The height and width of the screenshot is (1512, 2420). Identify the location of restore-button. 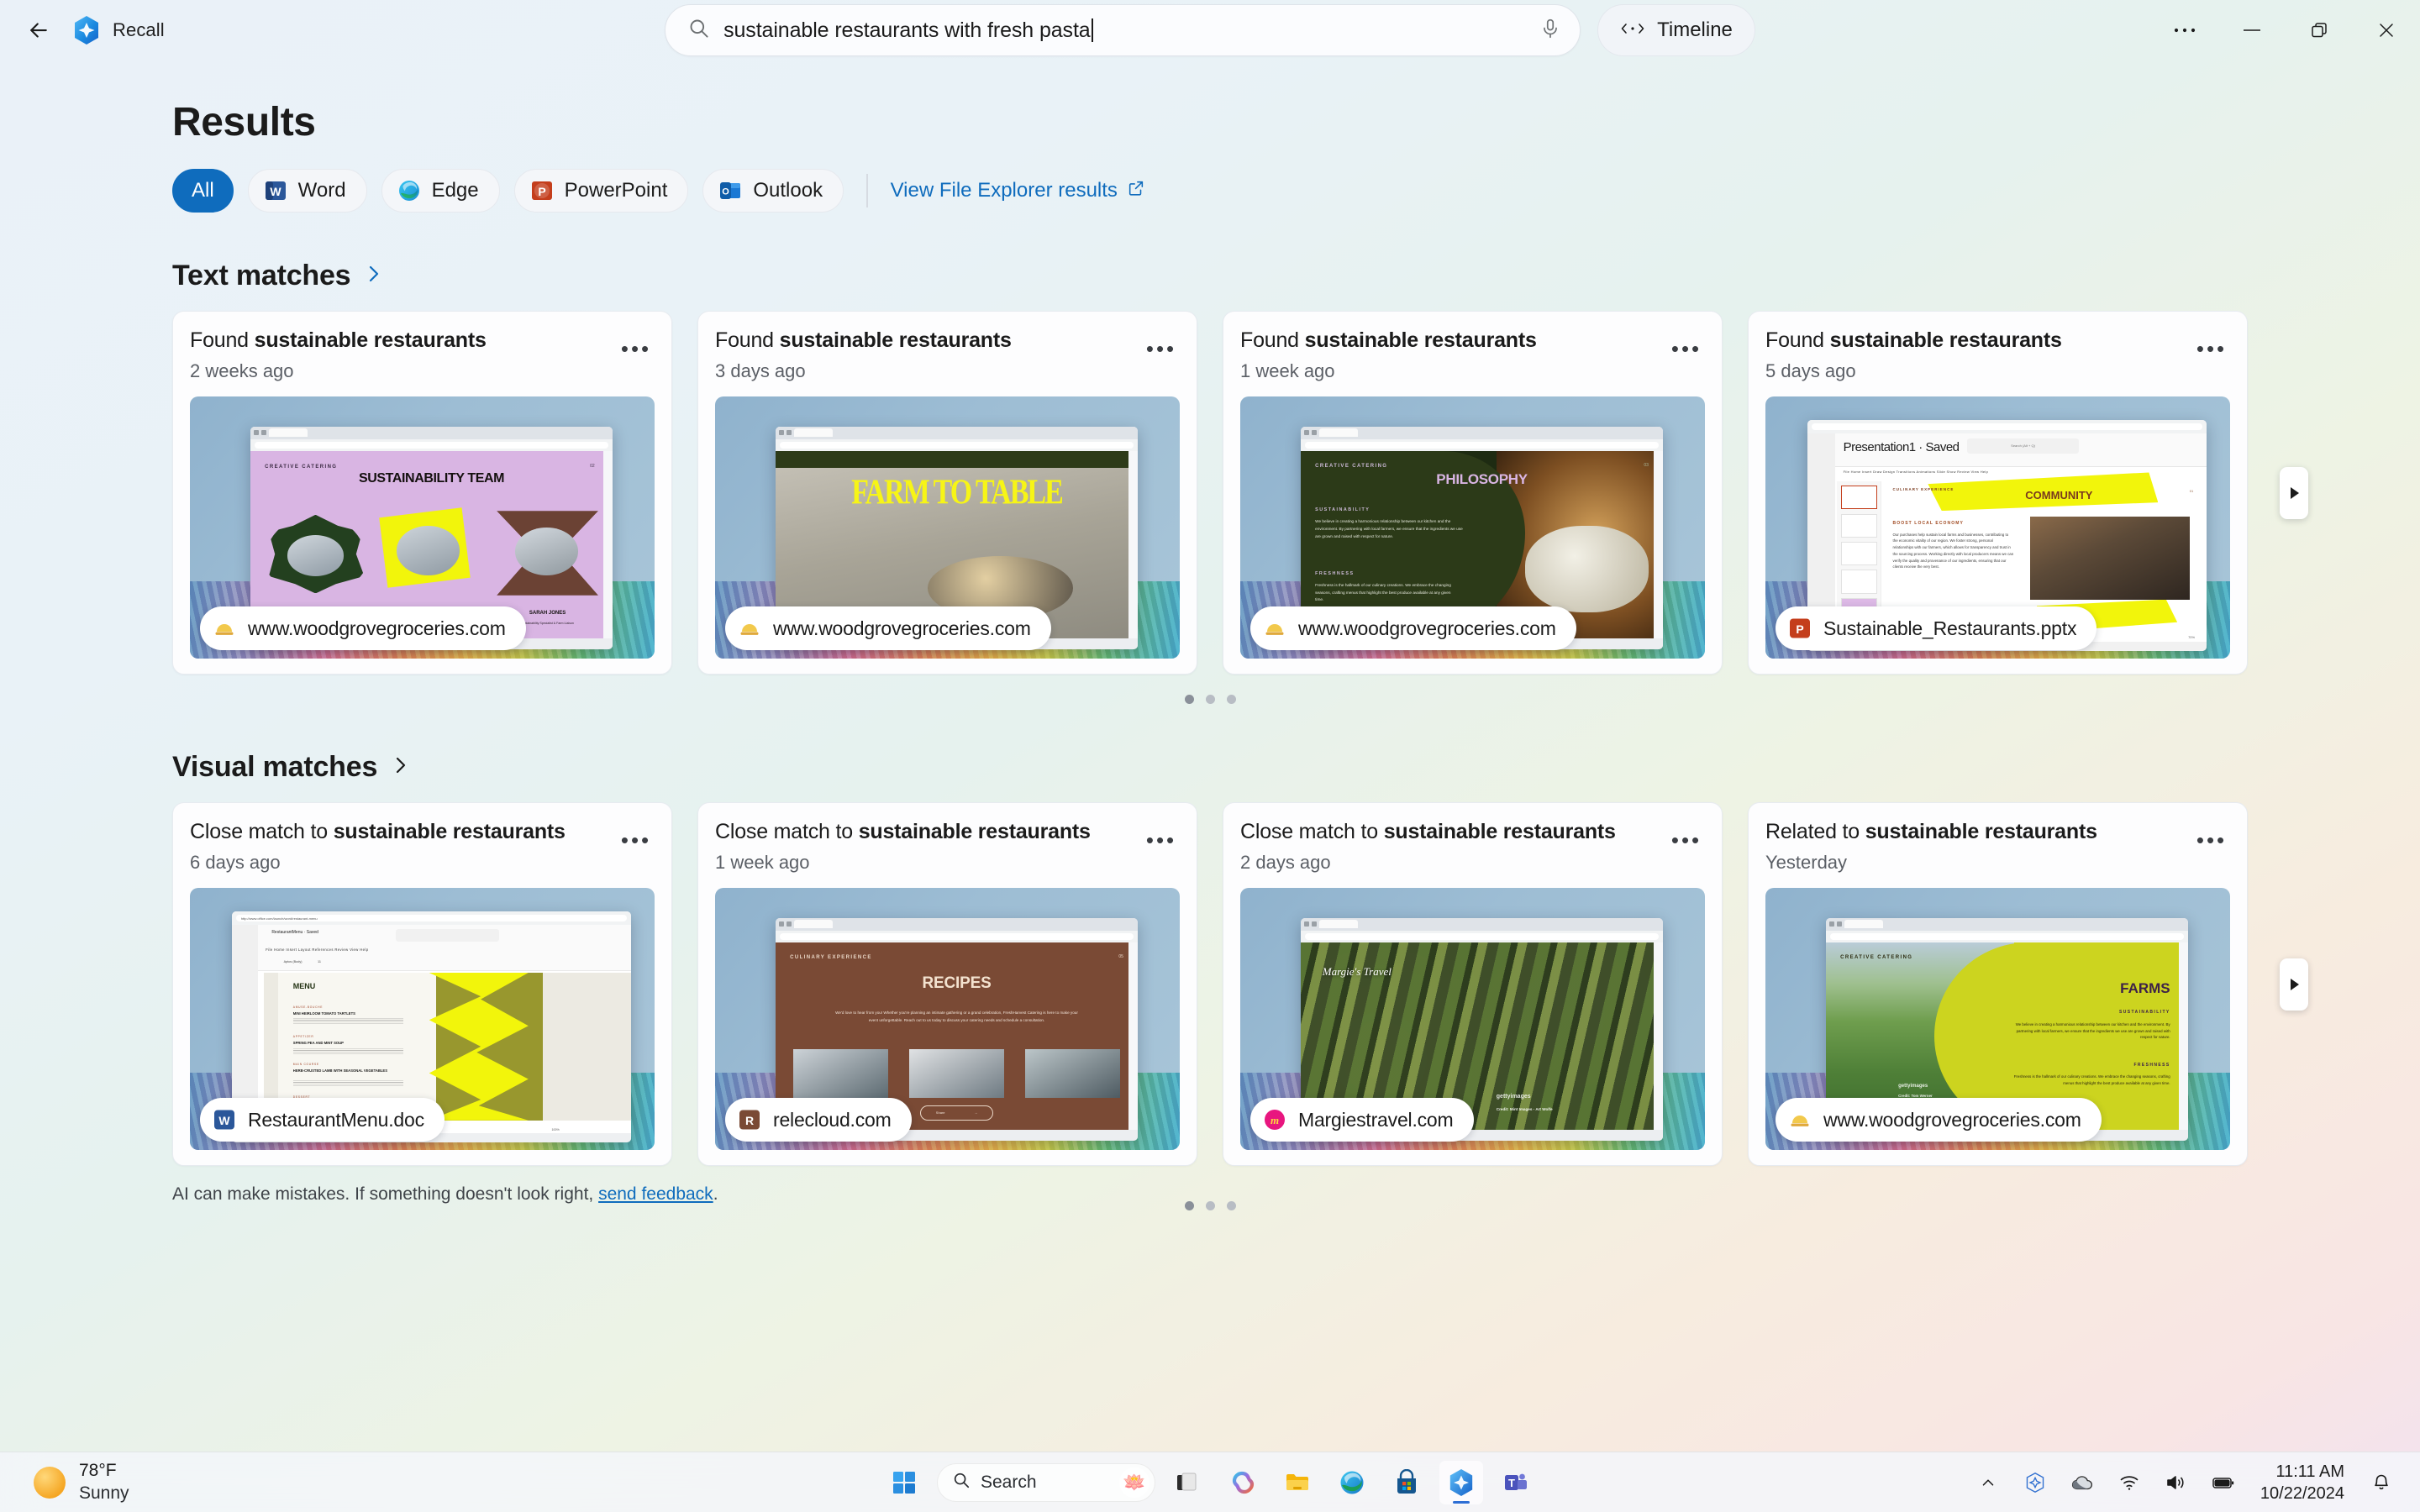
(2320, 30).